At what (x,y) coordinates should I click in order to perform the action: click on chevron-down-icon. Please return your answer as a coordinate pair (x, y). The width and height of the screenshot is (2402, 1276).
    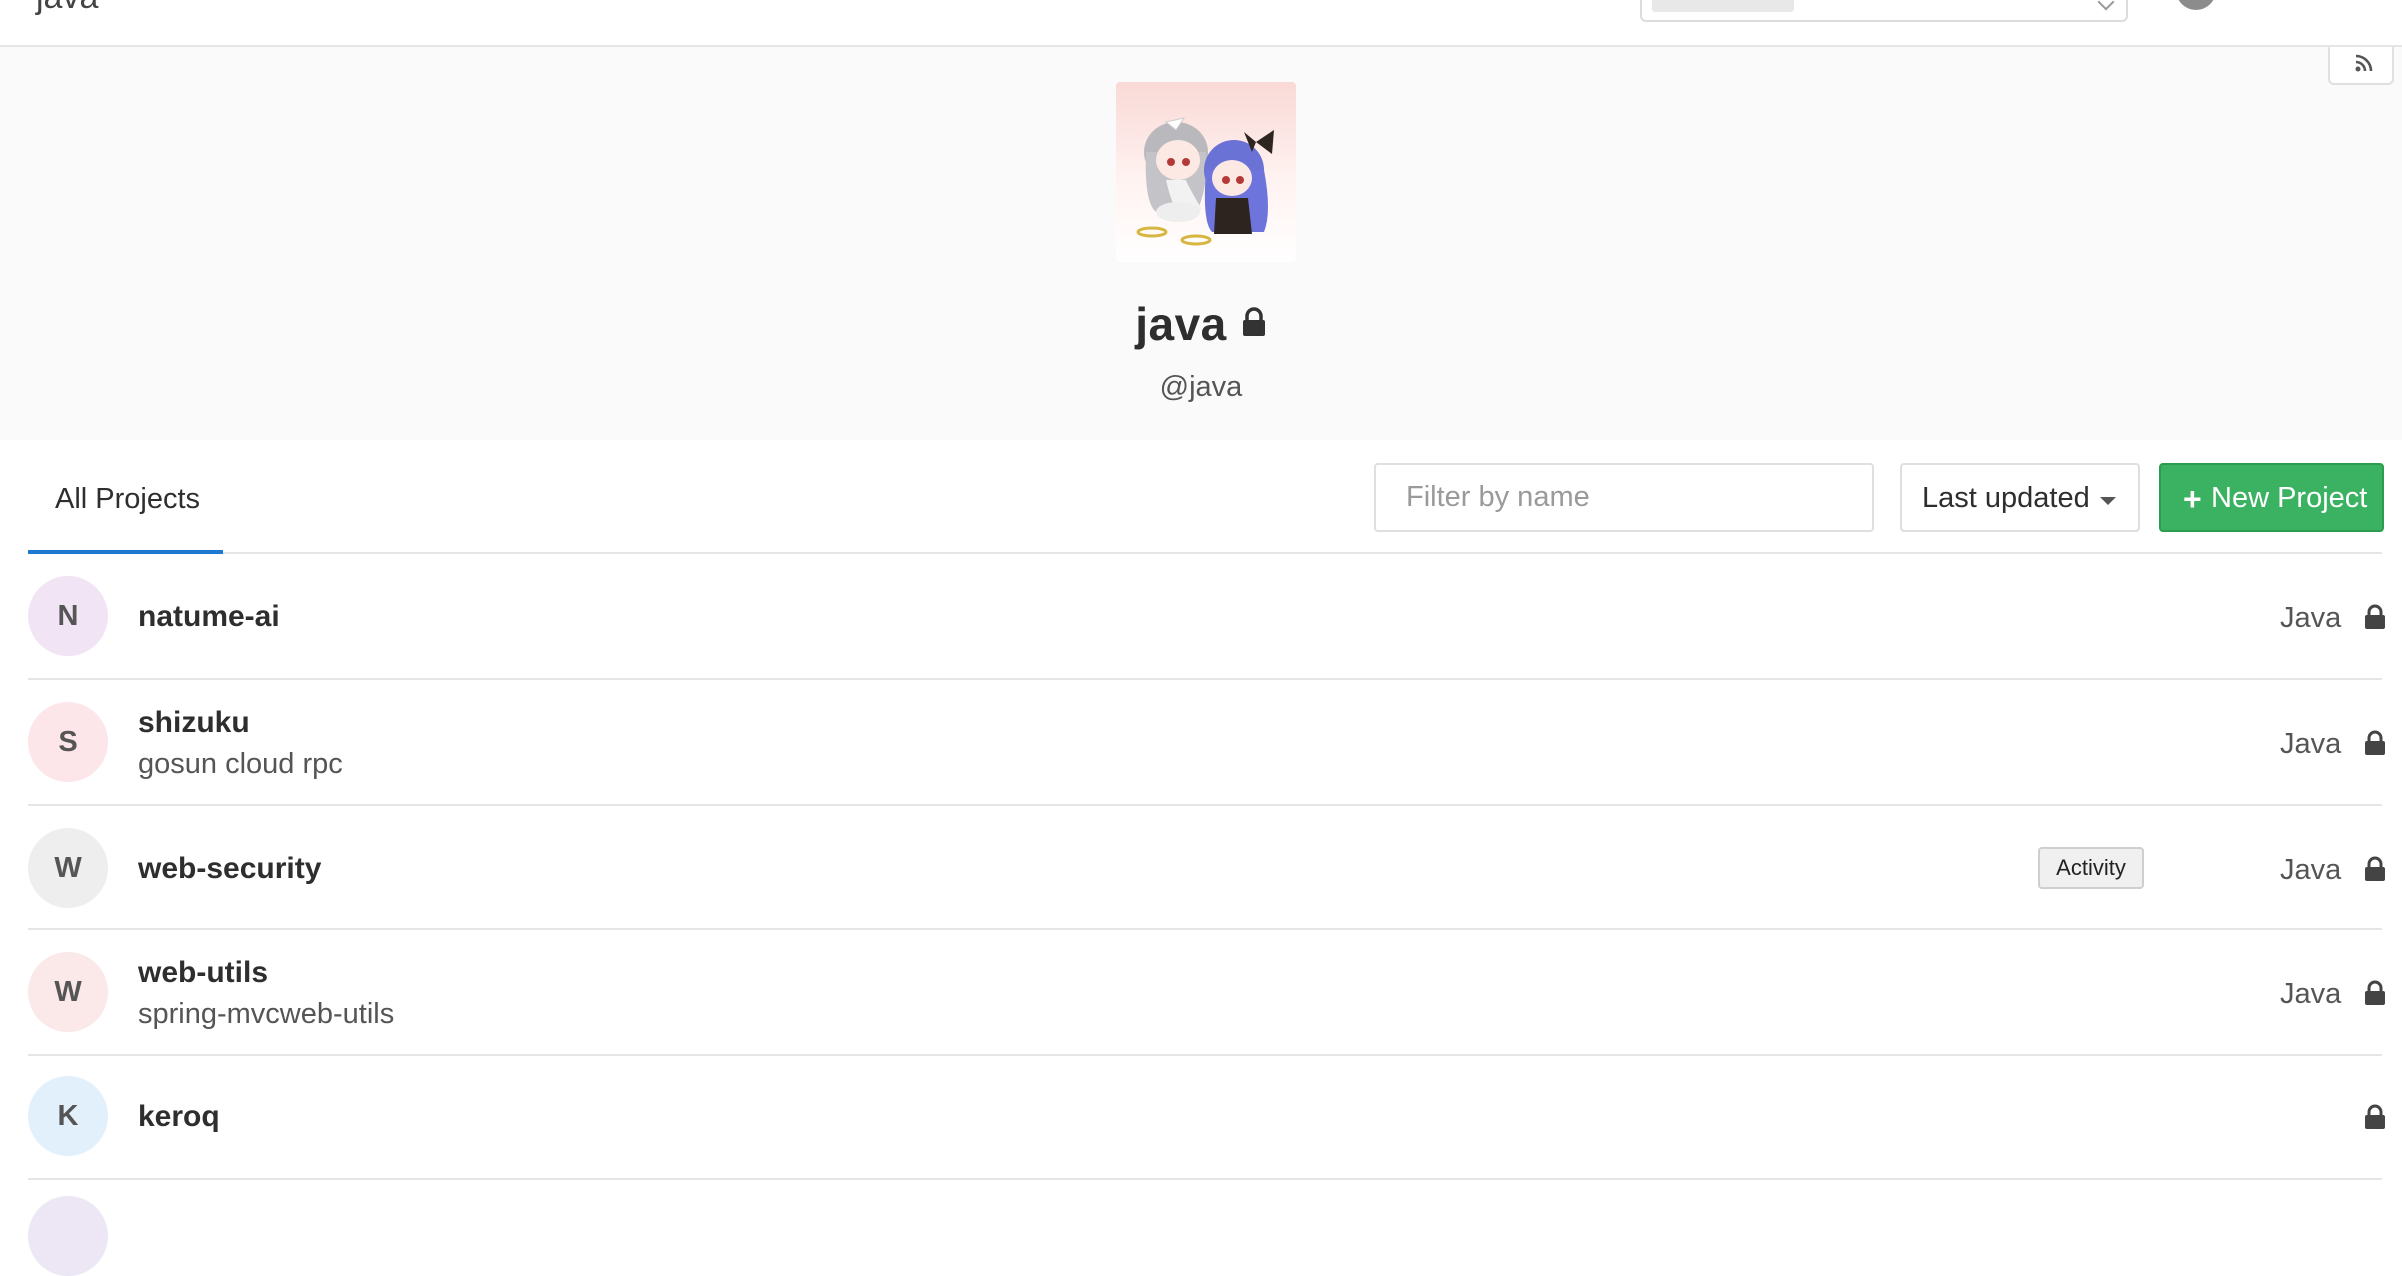
    Looking at the image, I should click on (2106, 5).